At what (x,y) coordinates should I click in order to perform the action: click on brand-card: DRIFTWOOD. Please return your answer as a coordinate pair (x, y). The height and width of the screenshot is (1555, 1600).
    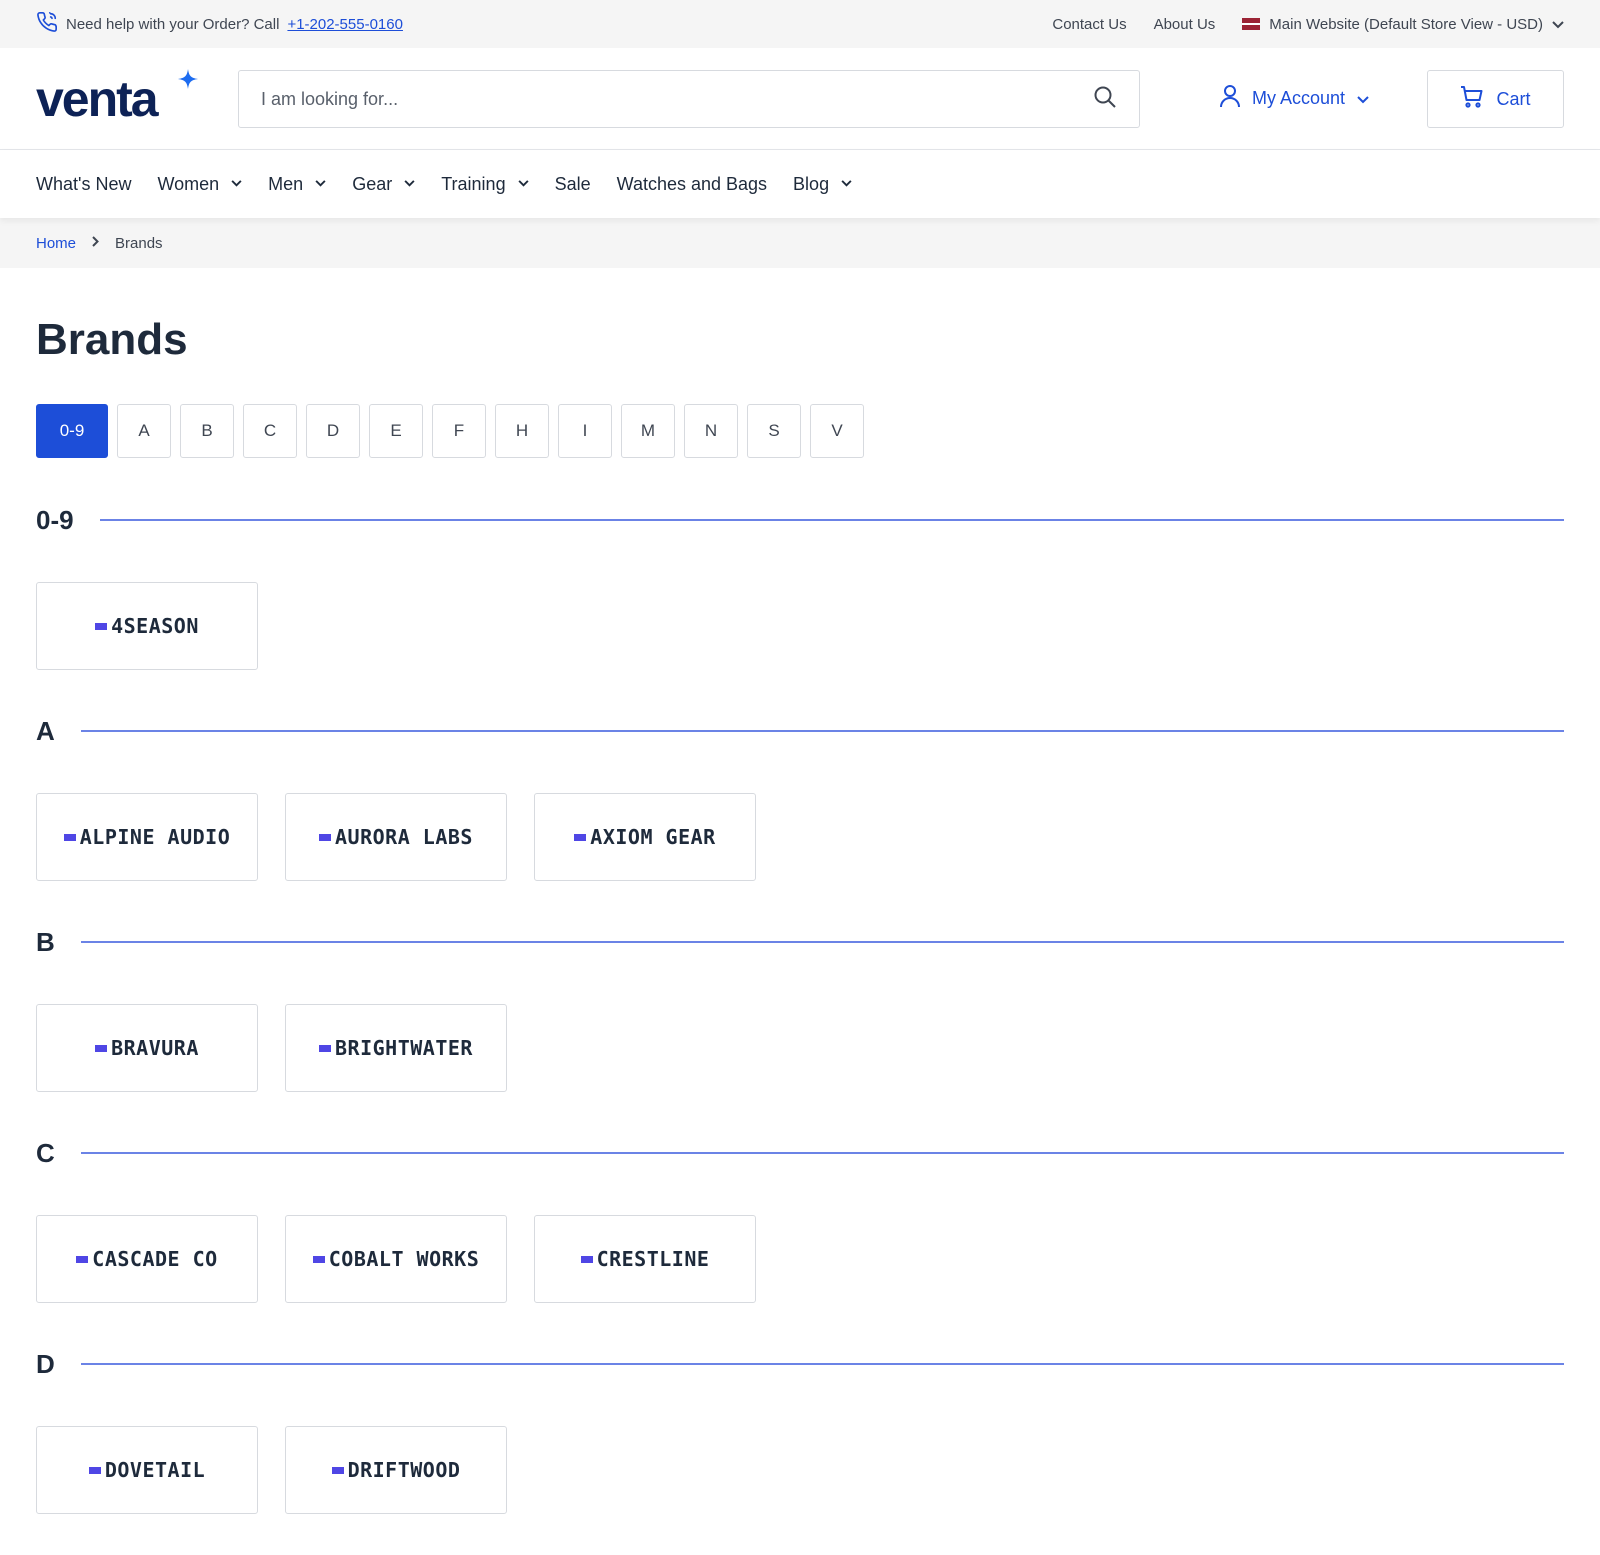
    Looking at the image, I should click on (396, 1470).